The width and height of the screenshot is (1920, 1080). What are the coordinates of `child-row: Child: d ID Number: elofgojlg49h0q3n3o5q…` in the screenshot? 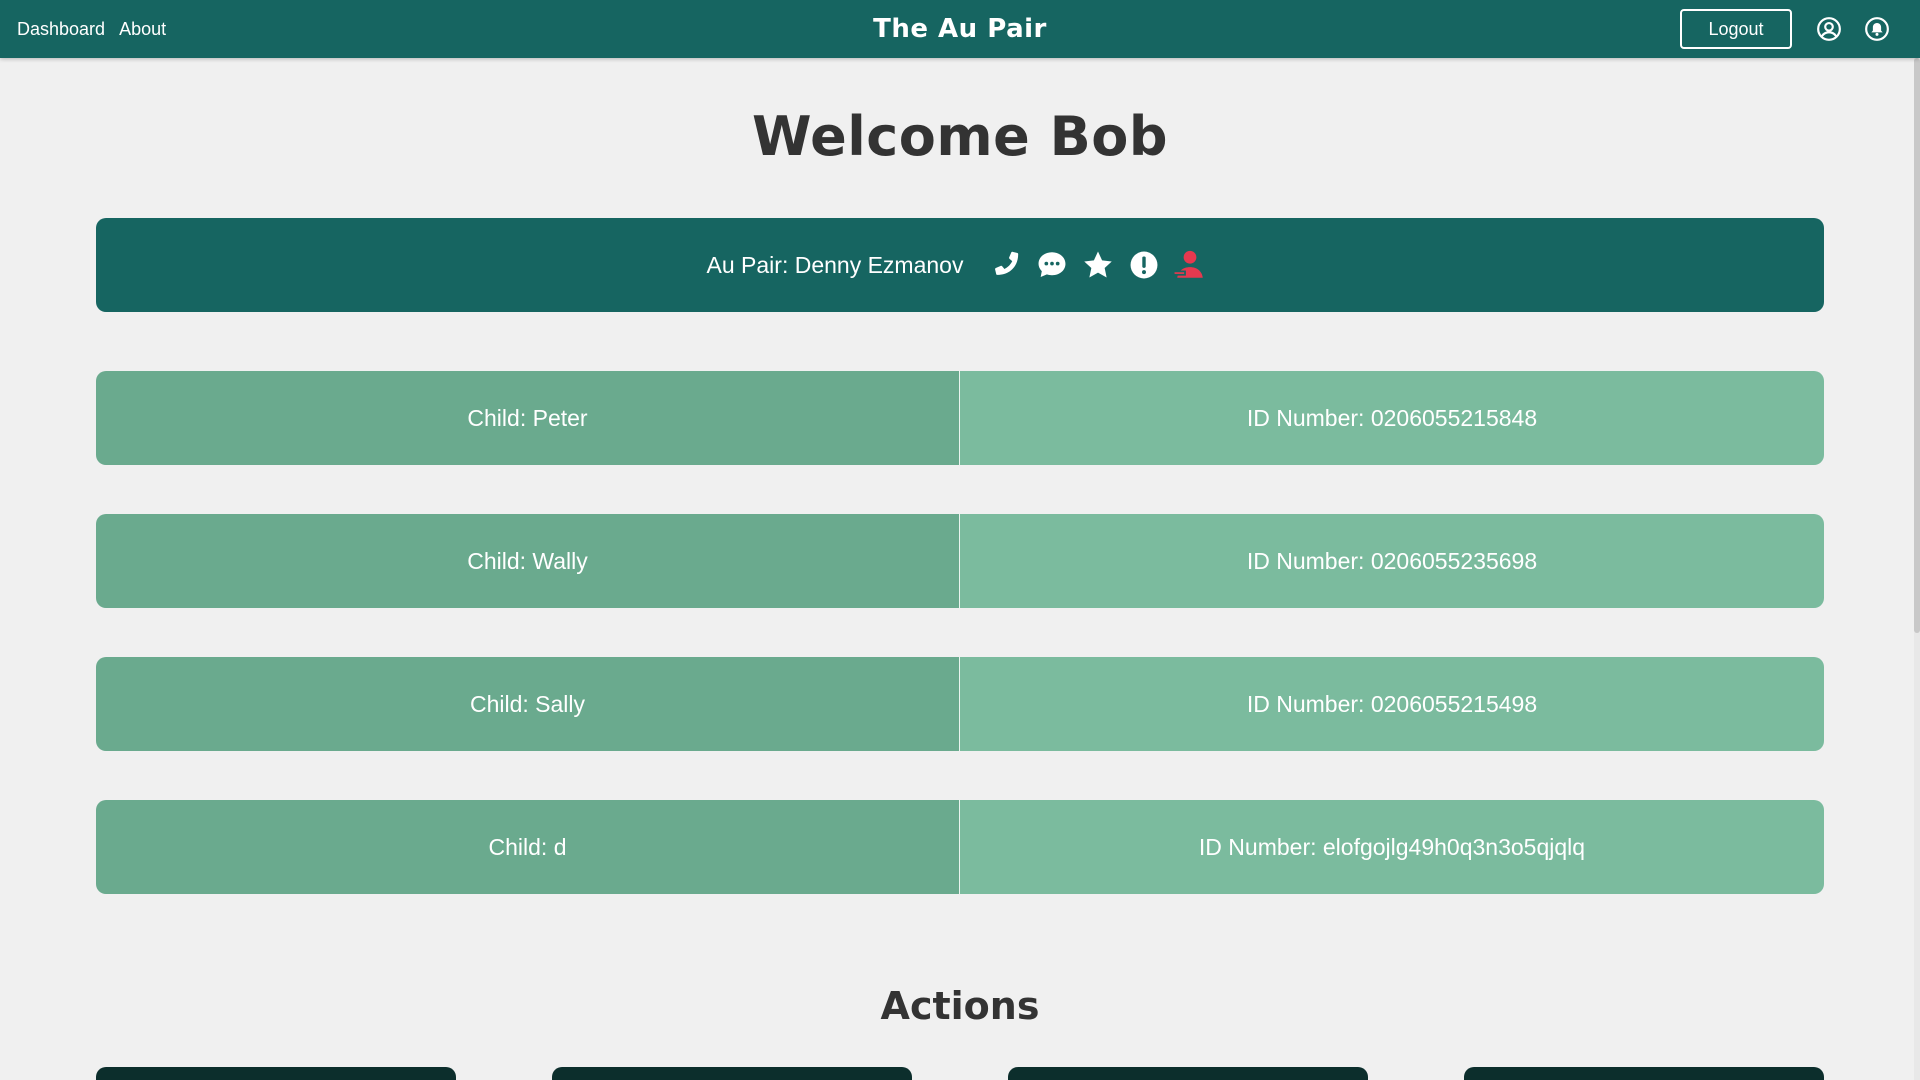 It's located at (960, 847).